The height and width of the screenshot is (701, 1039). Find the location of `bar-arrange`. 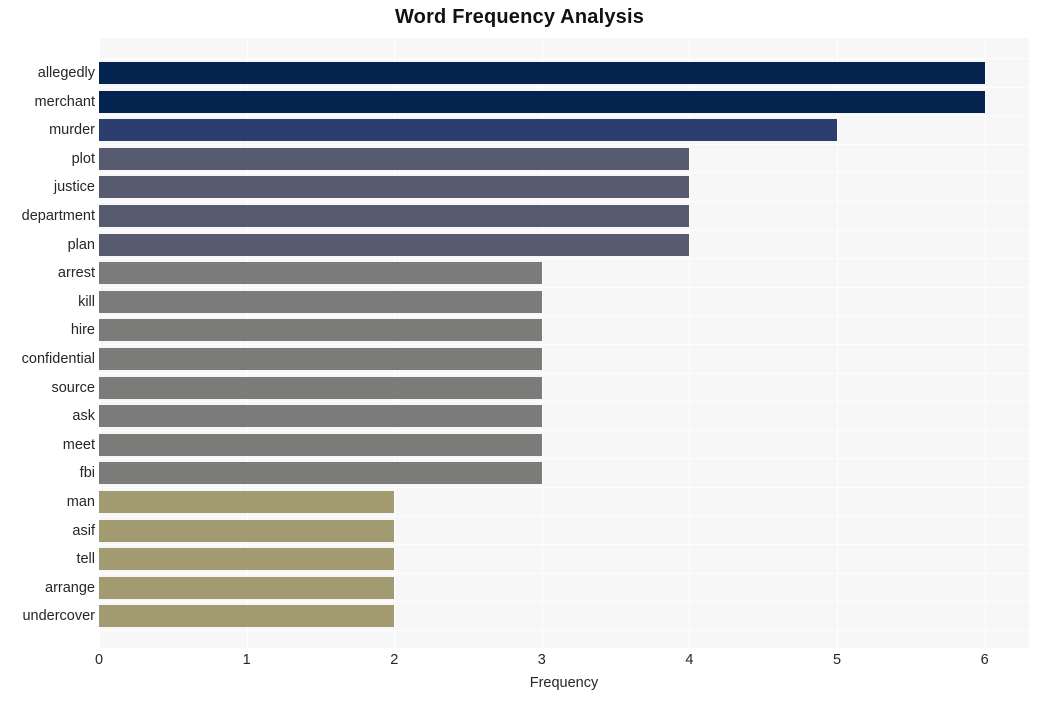

bar-arrange is located at coordinates (247, 587).